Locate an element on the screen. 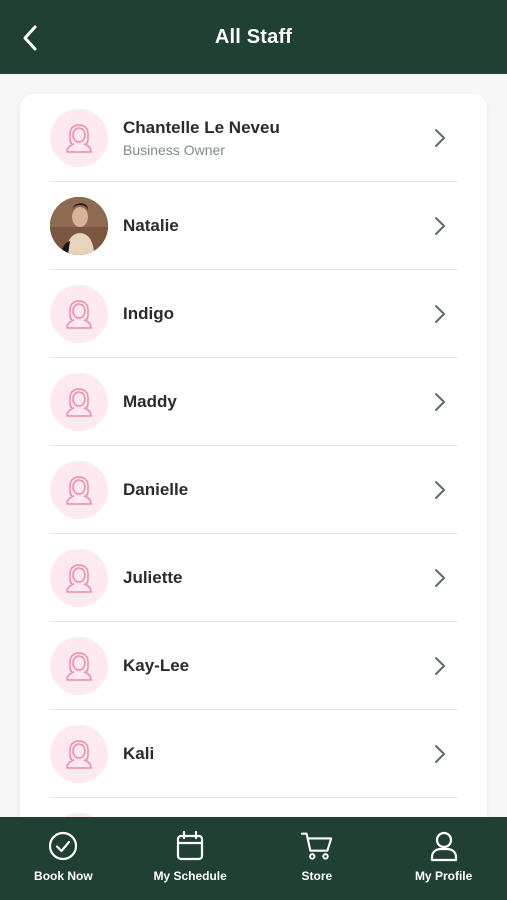 The image size is (507, 900). staff-name: Juliette is located at coordinates (153, 577).